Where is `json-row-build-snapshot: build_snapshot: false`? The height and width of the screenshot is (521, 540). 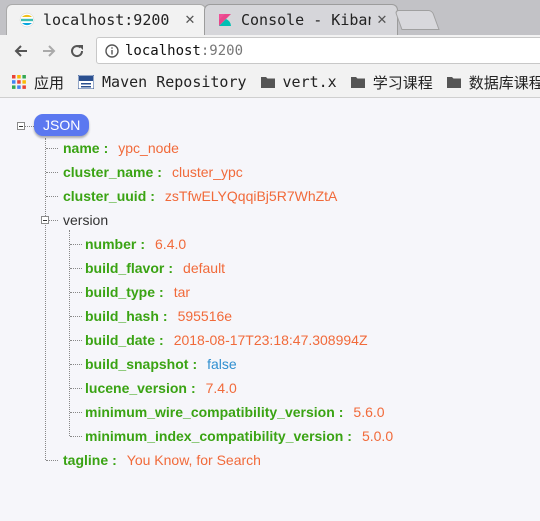 json-row-build-snapshot: build_snapshot: false is located at coordinates (161, 364).